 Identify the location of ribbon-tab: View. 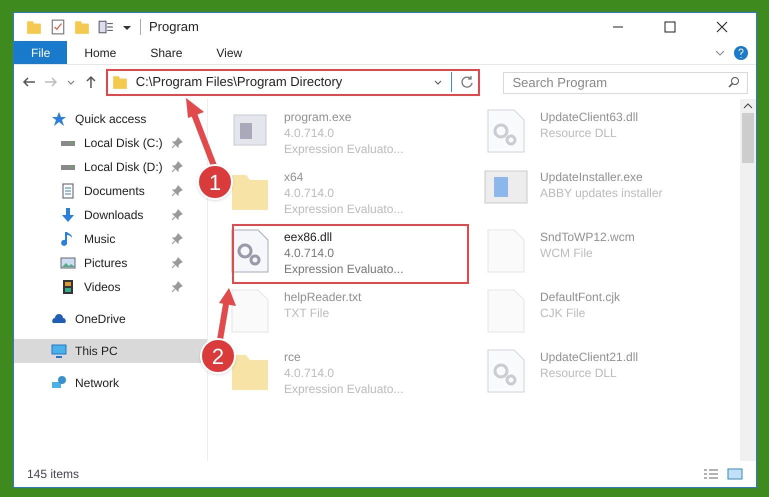
(229, 52).